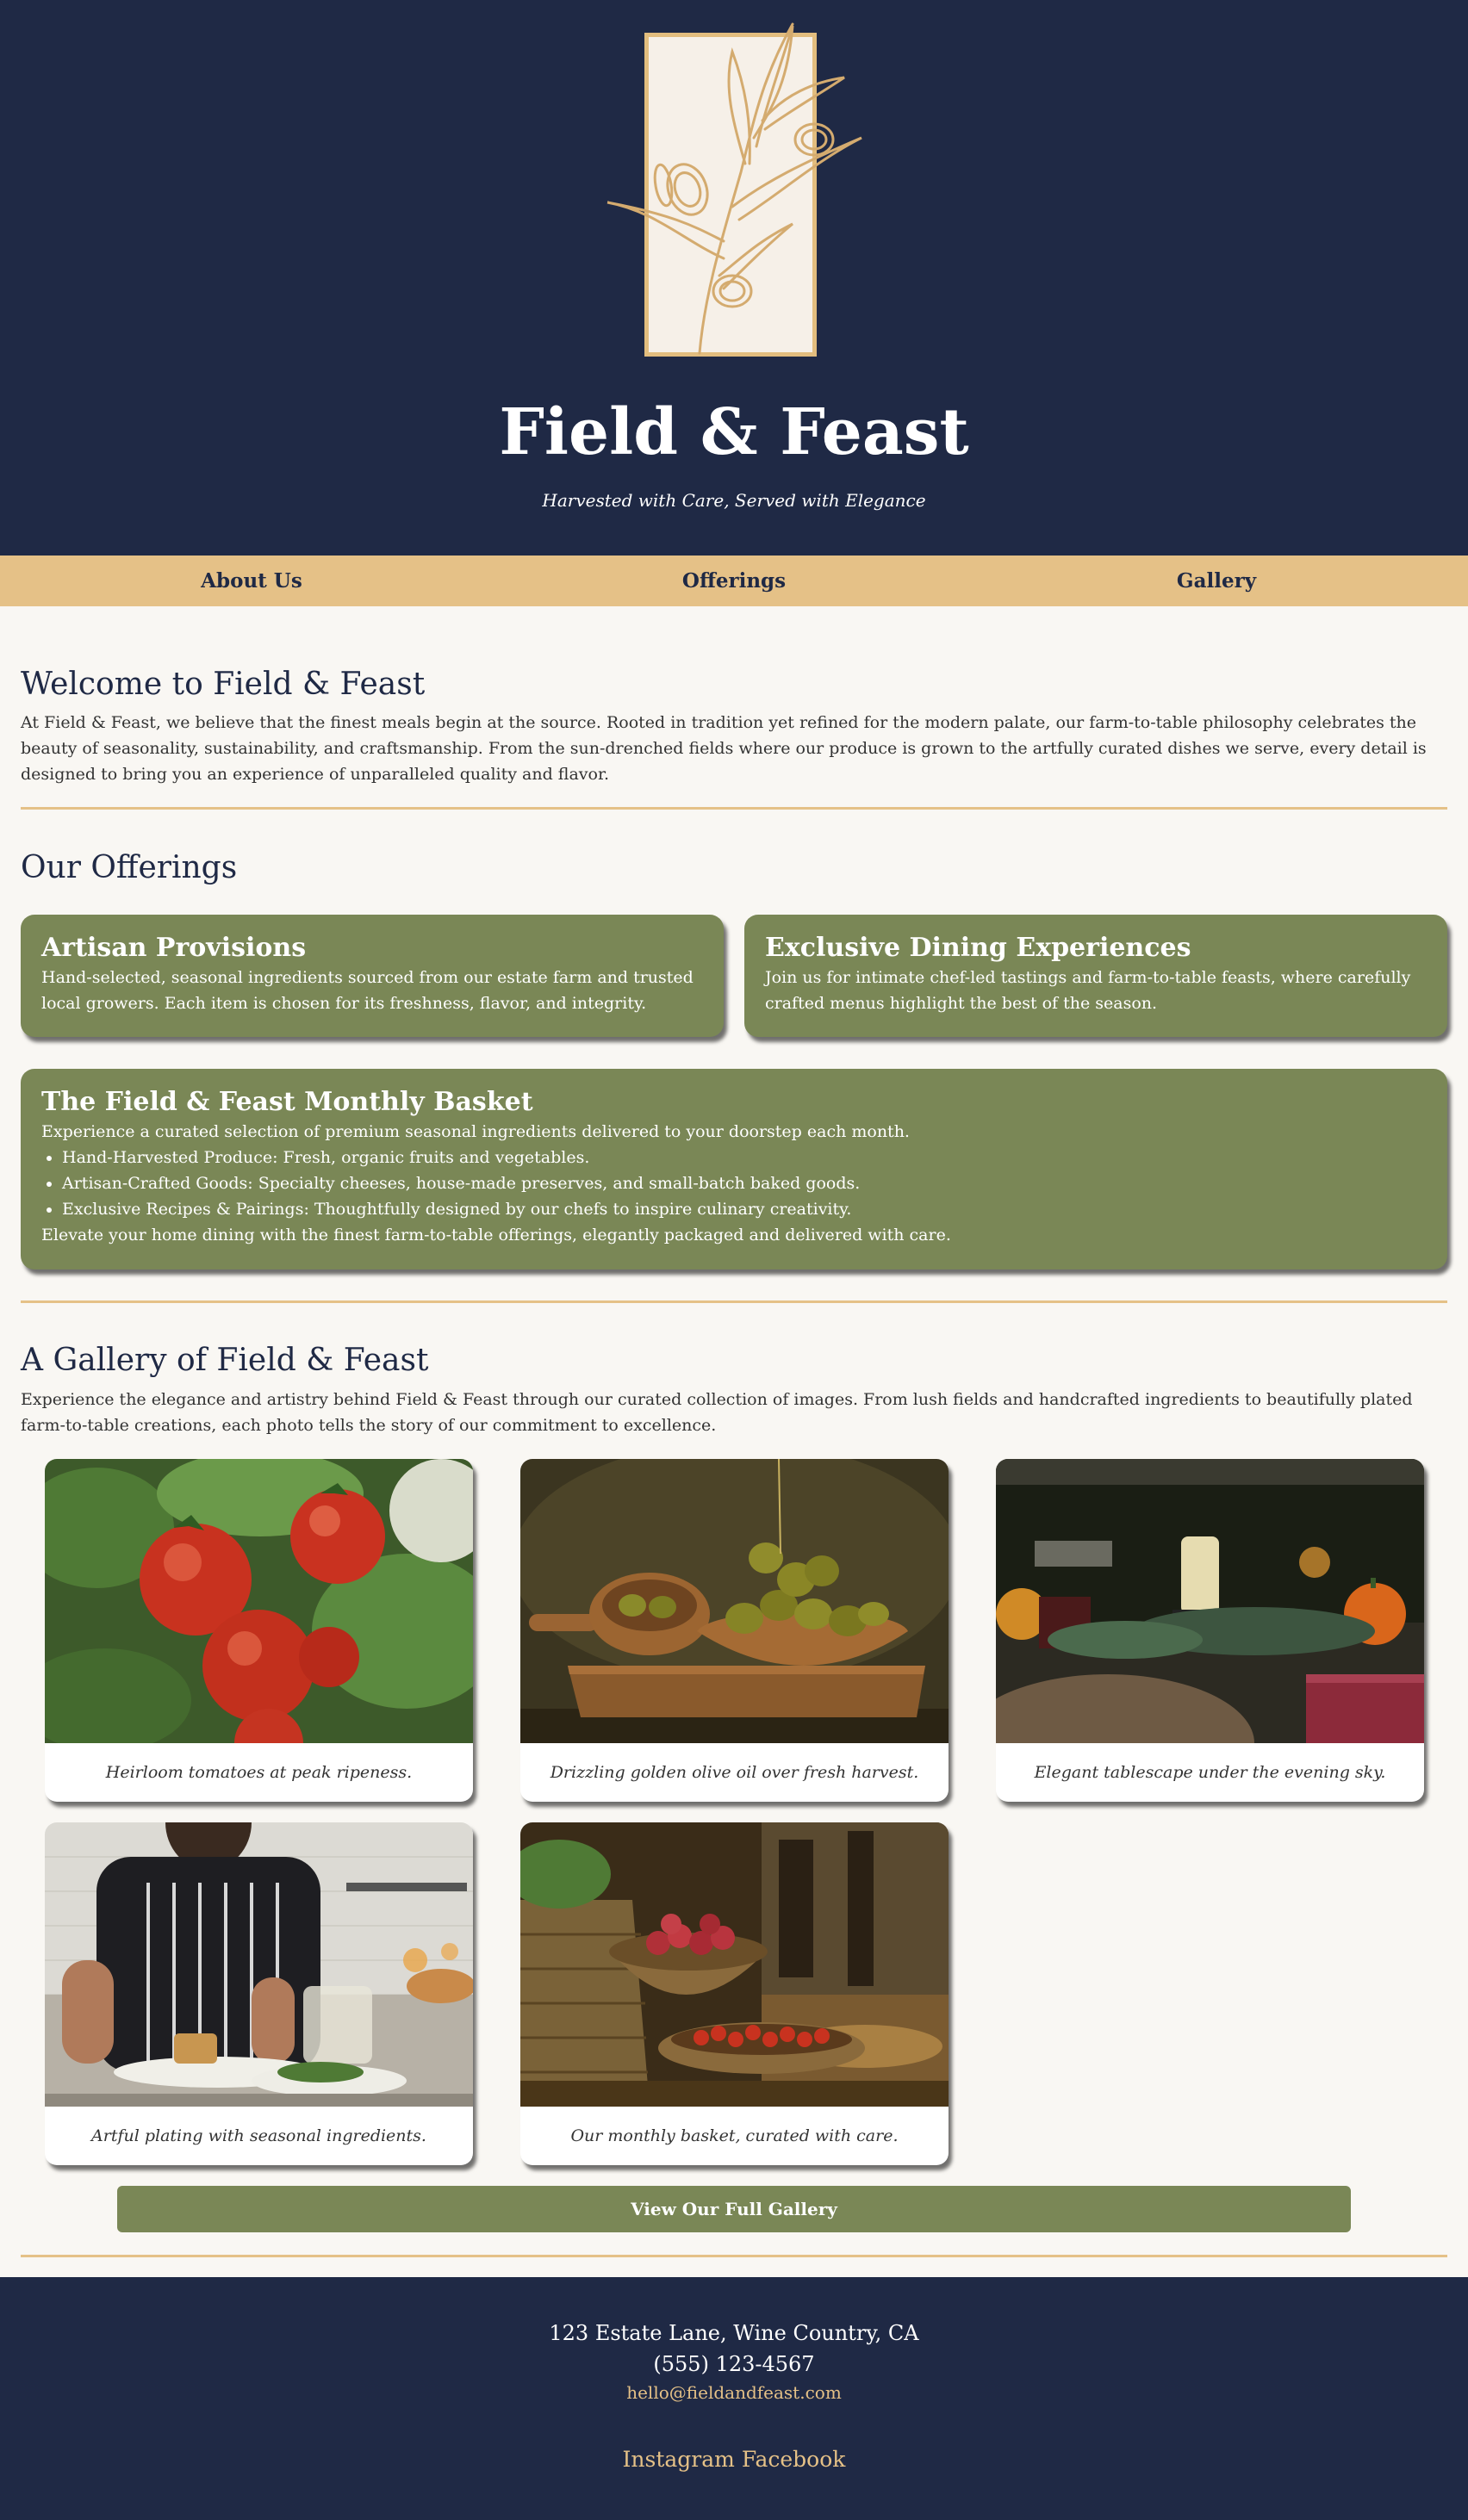  I want to click on olive-branch-icon, so click(735, 190).